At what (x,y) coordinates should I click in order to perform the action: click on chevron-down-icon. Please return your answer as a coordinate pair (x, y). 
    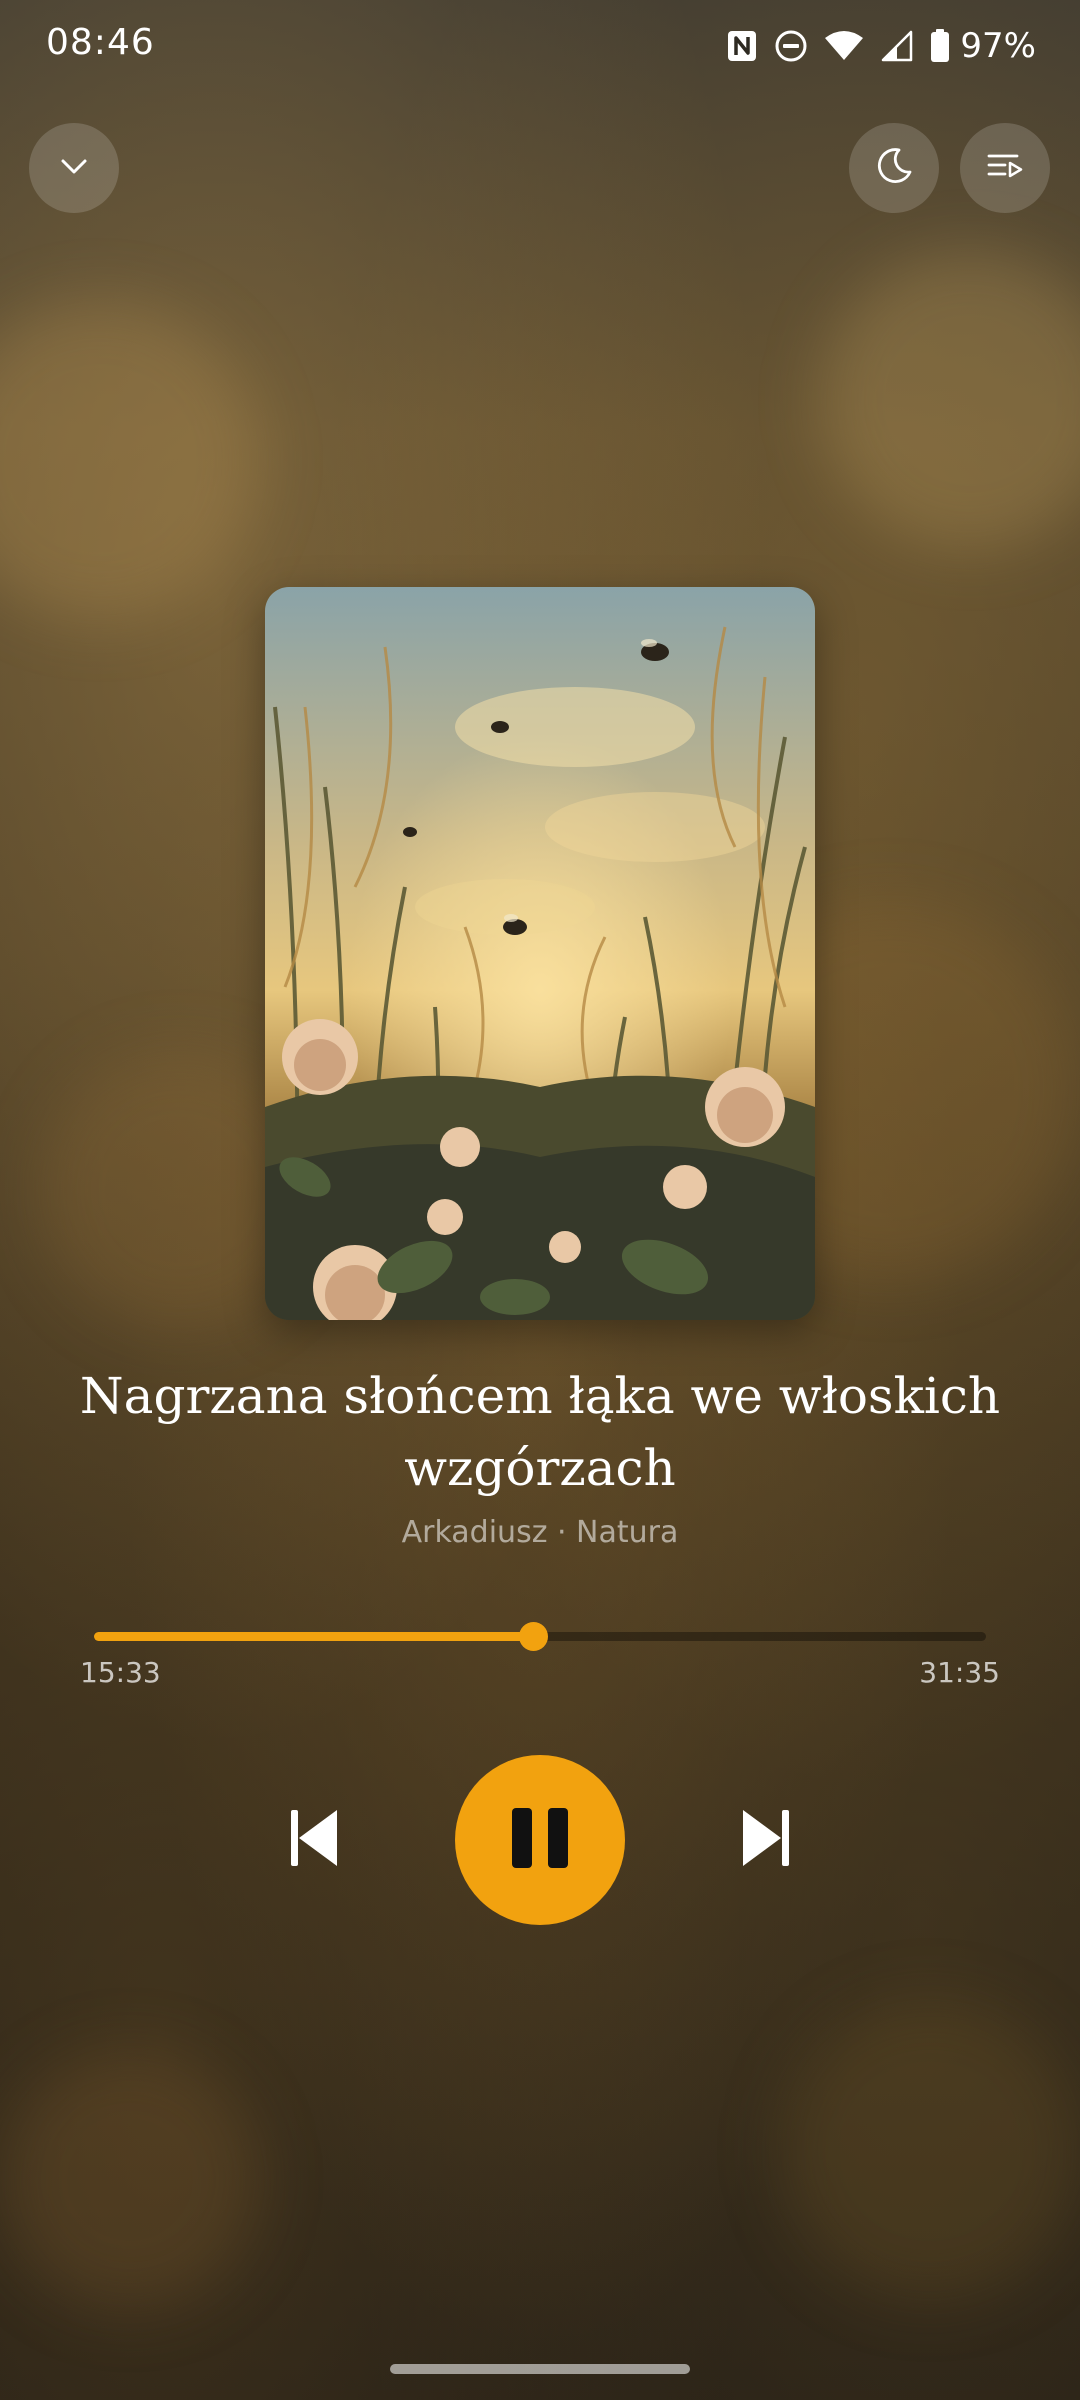
    Looking at the image, I should click on (74, 168).